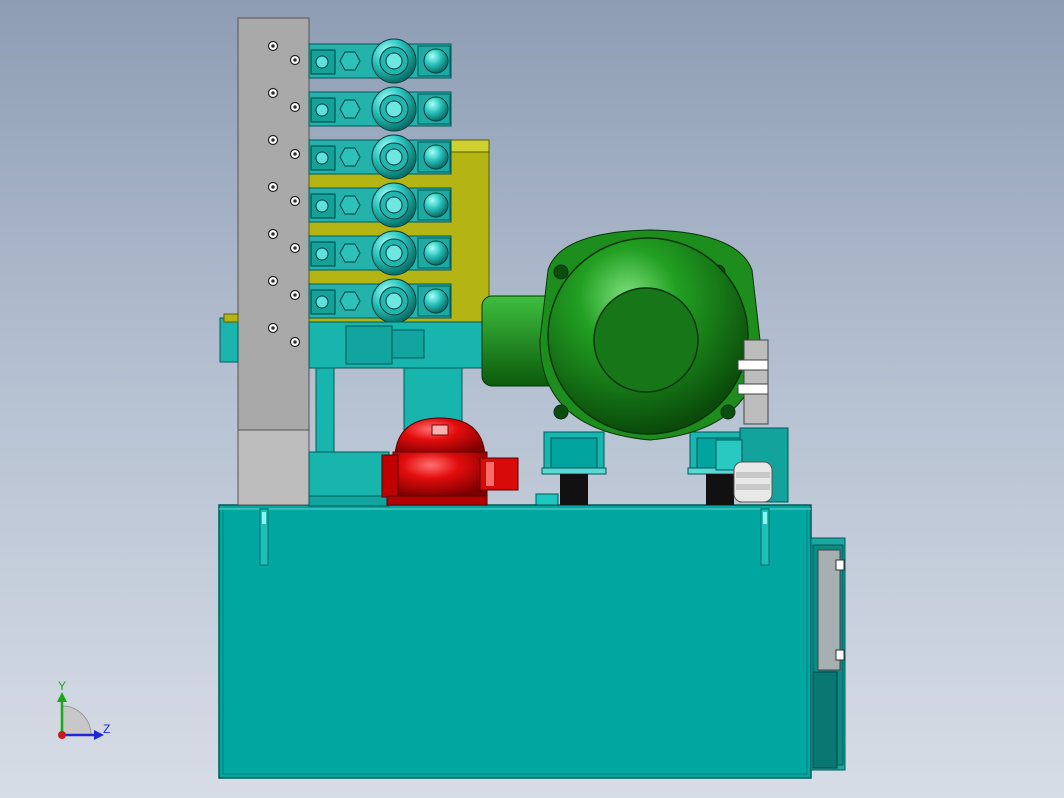 This screenshot has width=1064, height=798. Describe the element at coordinates (83, 709) in the screenshot. I see `axis-triad: Y Z` at that location.